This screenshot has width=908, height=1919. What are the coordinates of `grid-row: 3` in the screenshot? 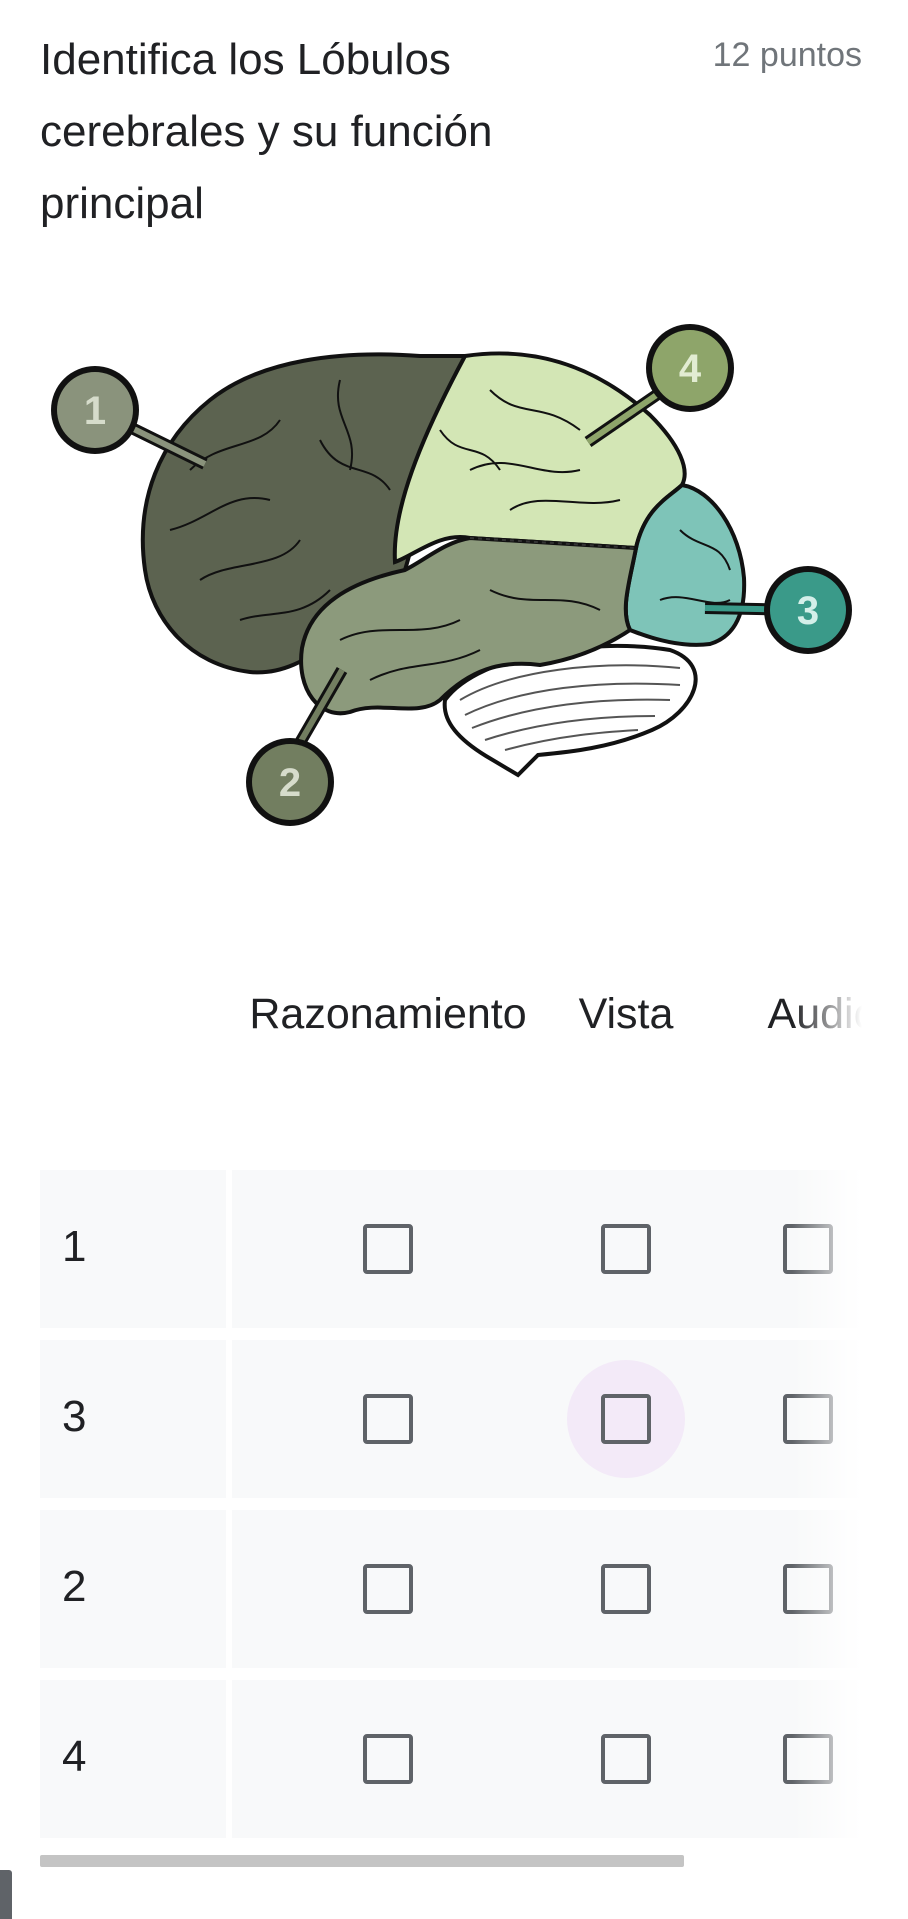 It's located at (451, 1419).